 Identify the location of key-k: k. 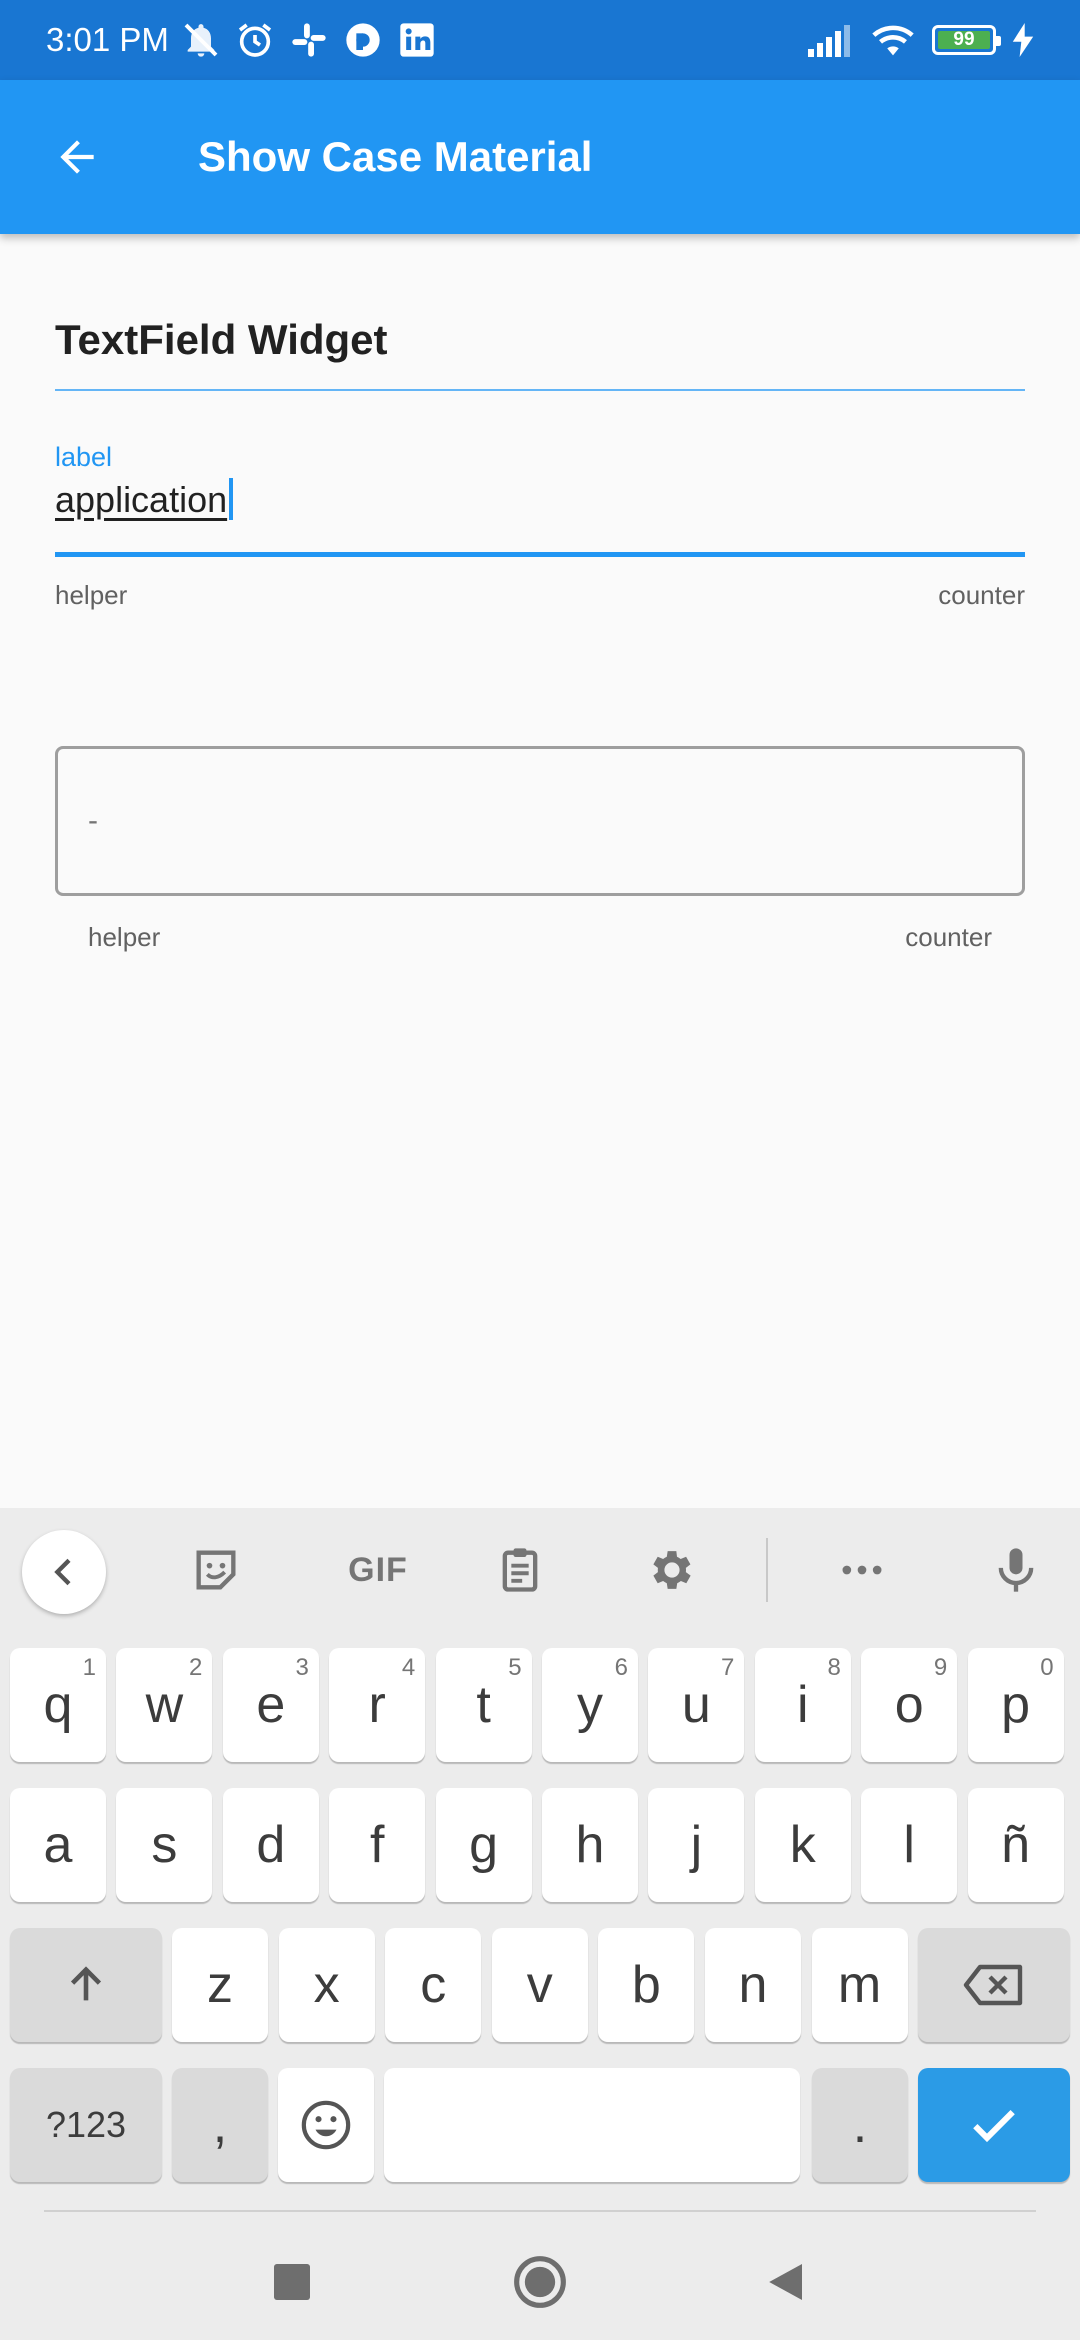
(802, 1845).